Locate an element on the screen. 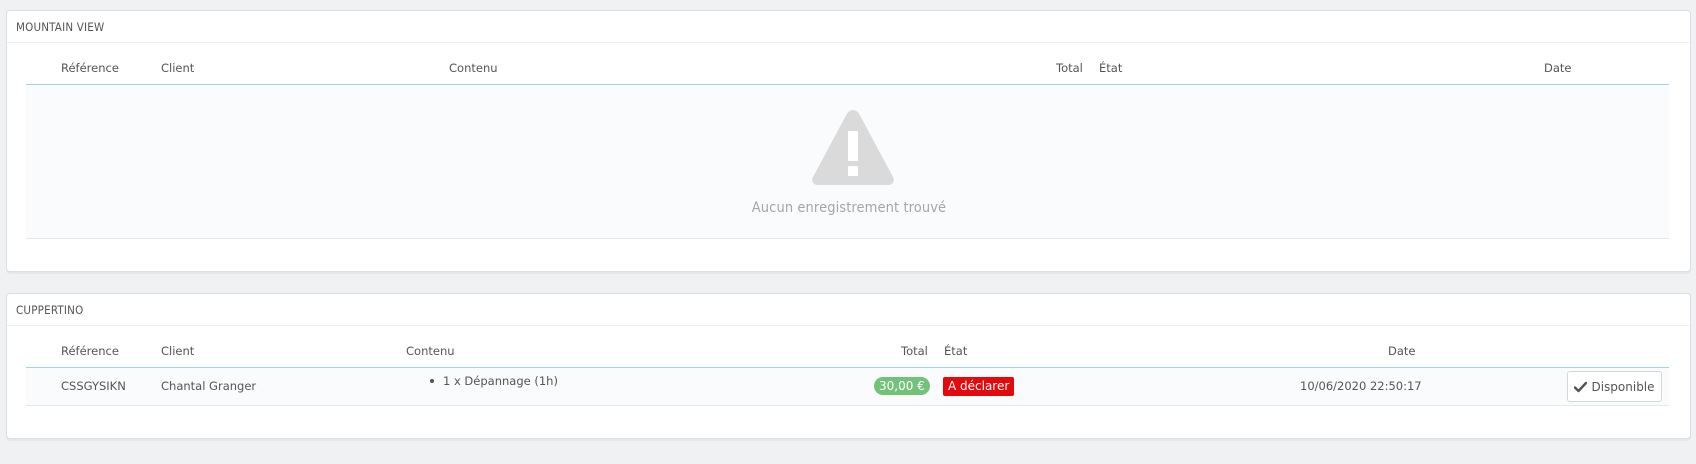 This screenshot has width=1696, height=464. empty-message: Aucun enregistrement trouvé is located at coordinates (849, 208).